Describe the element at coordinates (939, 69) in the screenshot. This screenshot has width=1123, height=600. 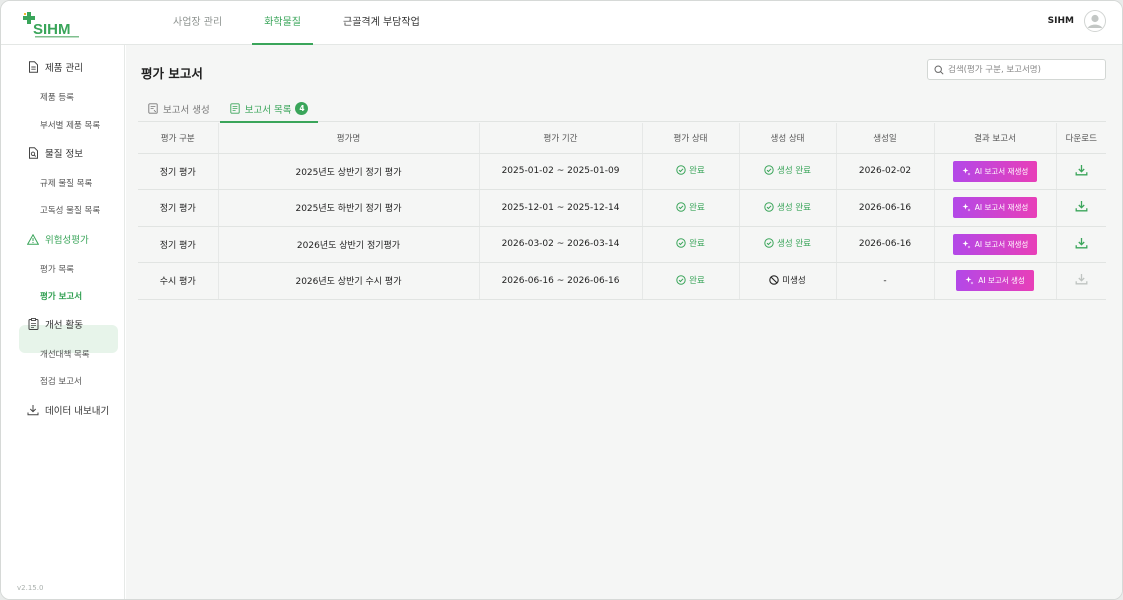
I see `search-icon` at that location.